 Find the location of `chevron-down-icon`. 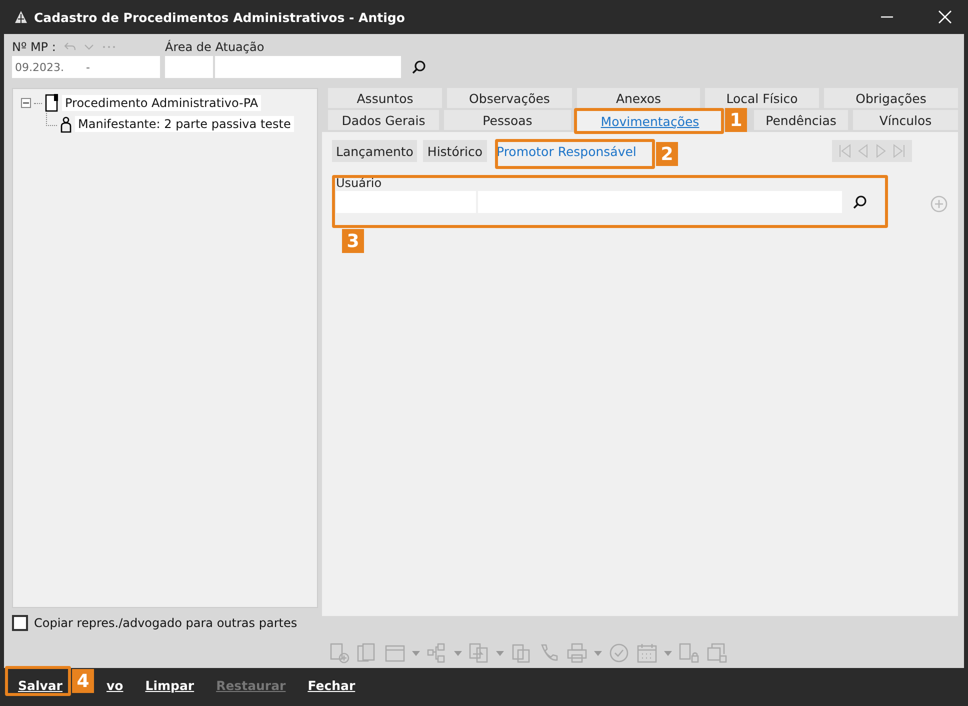

chevron-down-icon is located at coordinates (89, 47).